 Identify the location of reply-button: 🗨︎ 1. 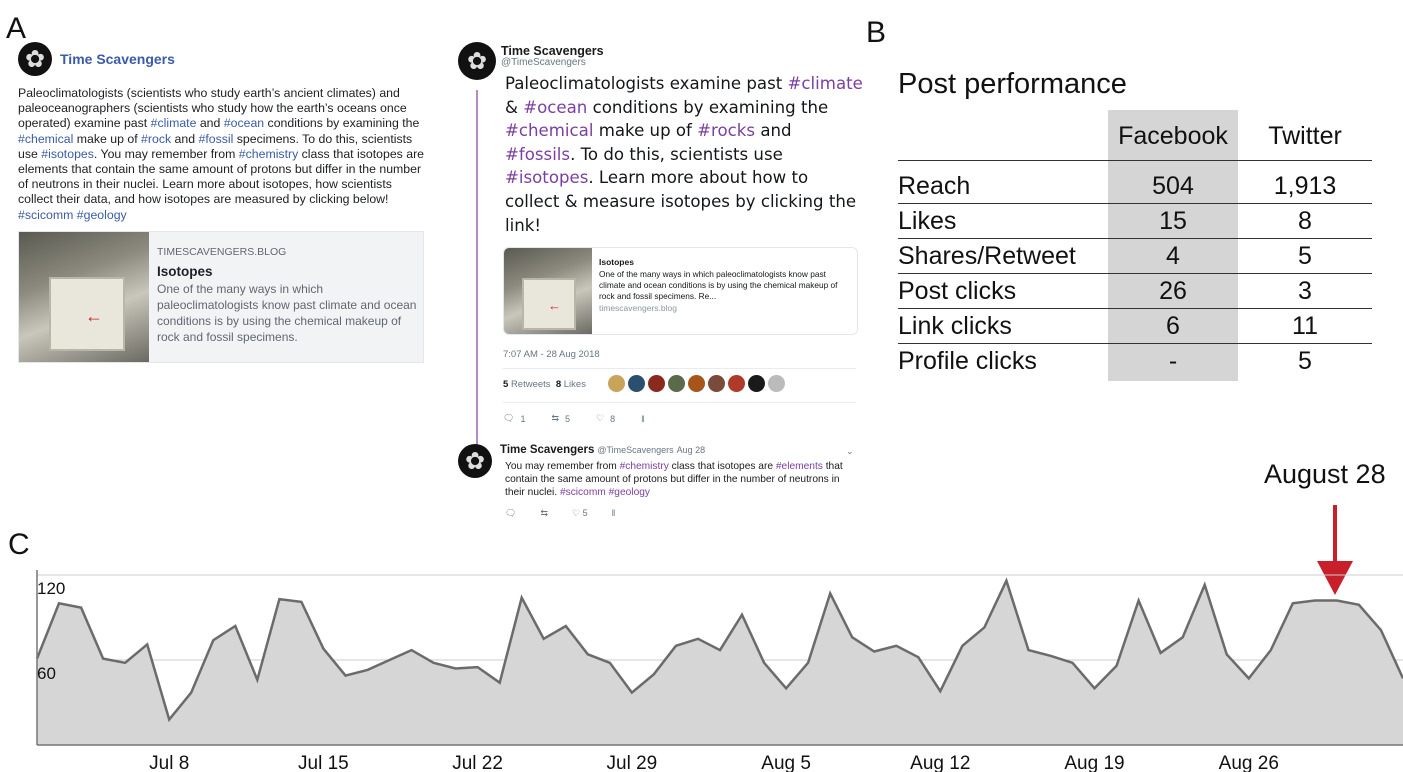
(514, 418).